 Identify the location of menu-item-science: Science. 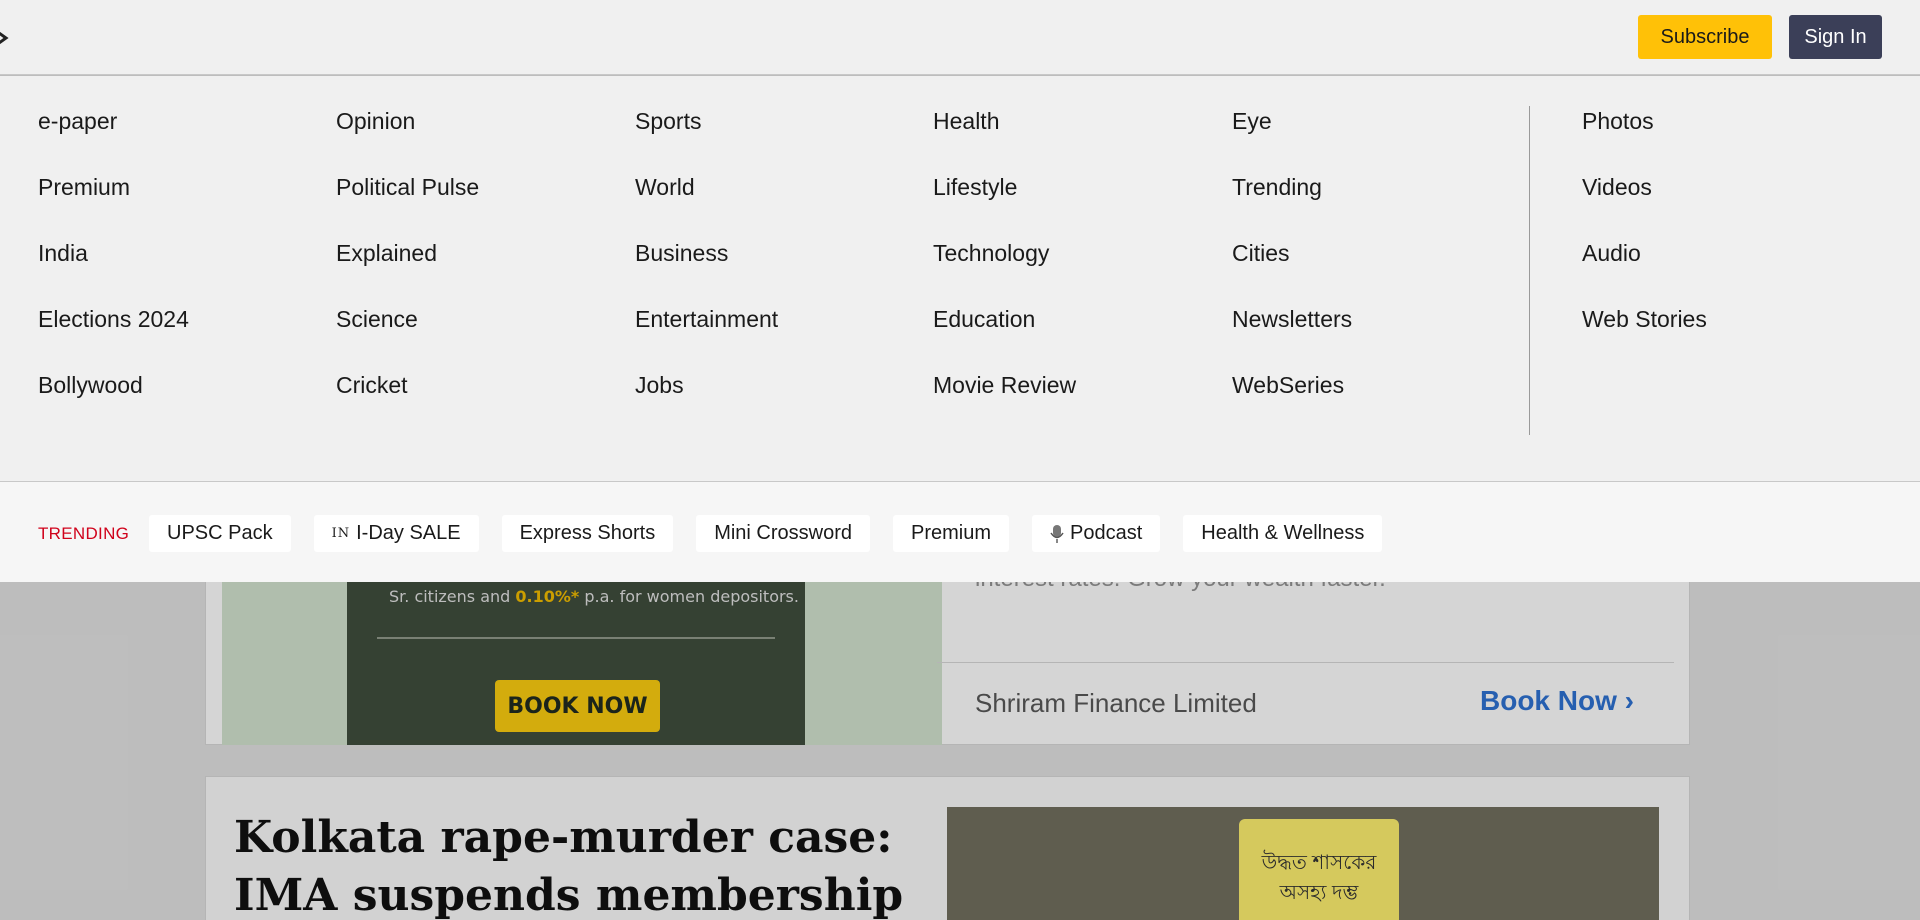
(407, 337).